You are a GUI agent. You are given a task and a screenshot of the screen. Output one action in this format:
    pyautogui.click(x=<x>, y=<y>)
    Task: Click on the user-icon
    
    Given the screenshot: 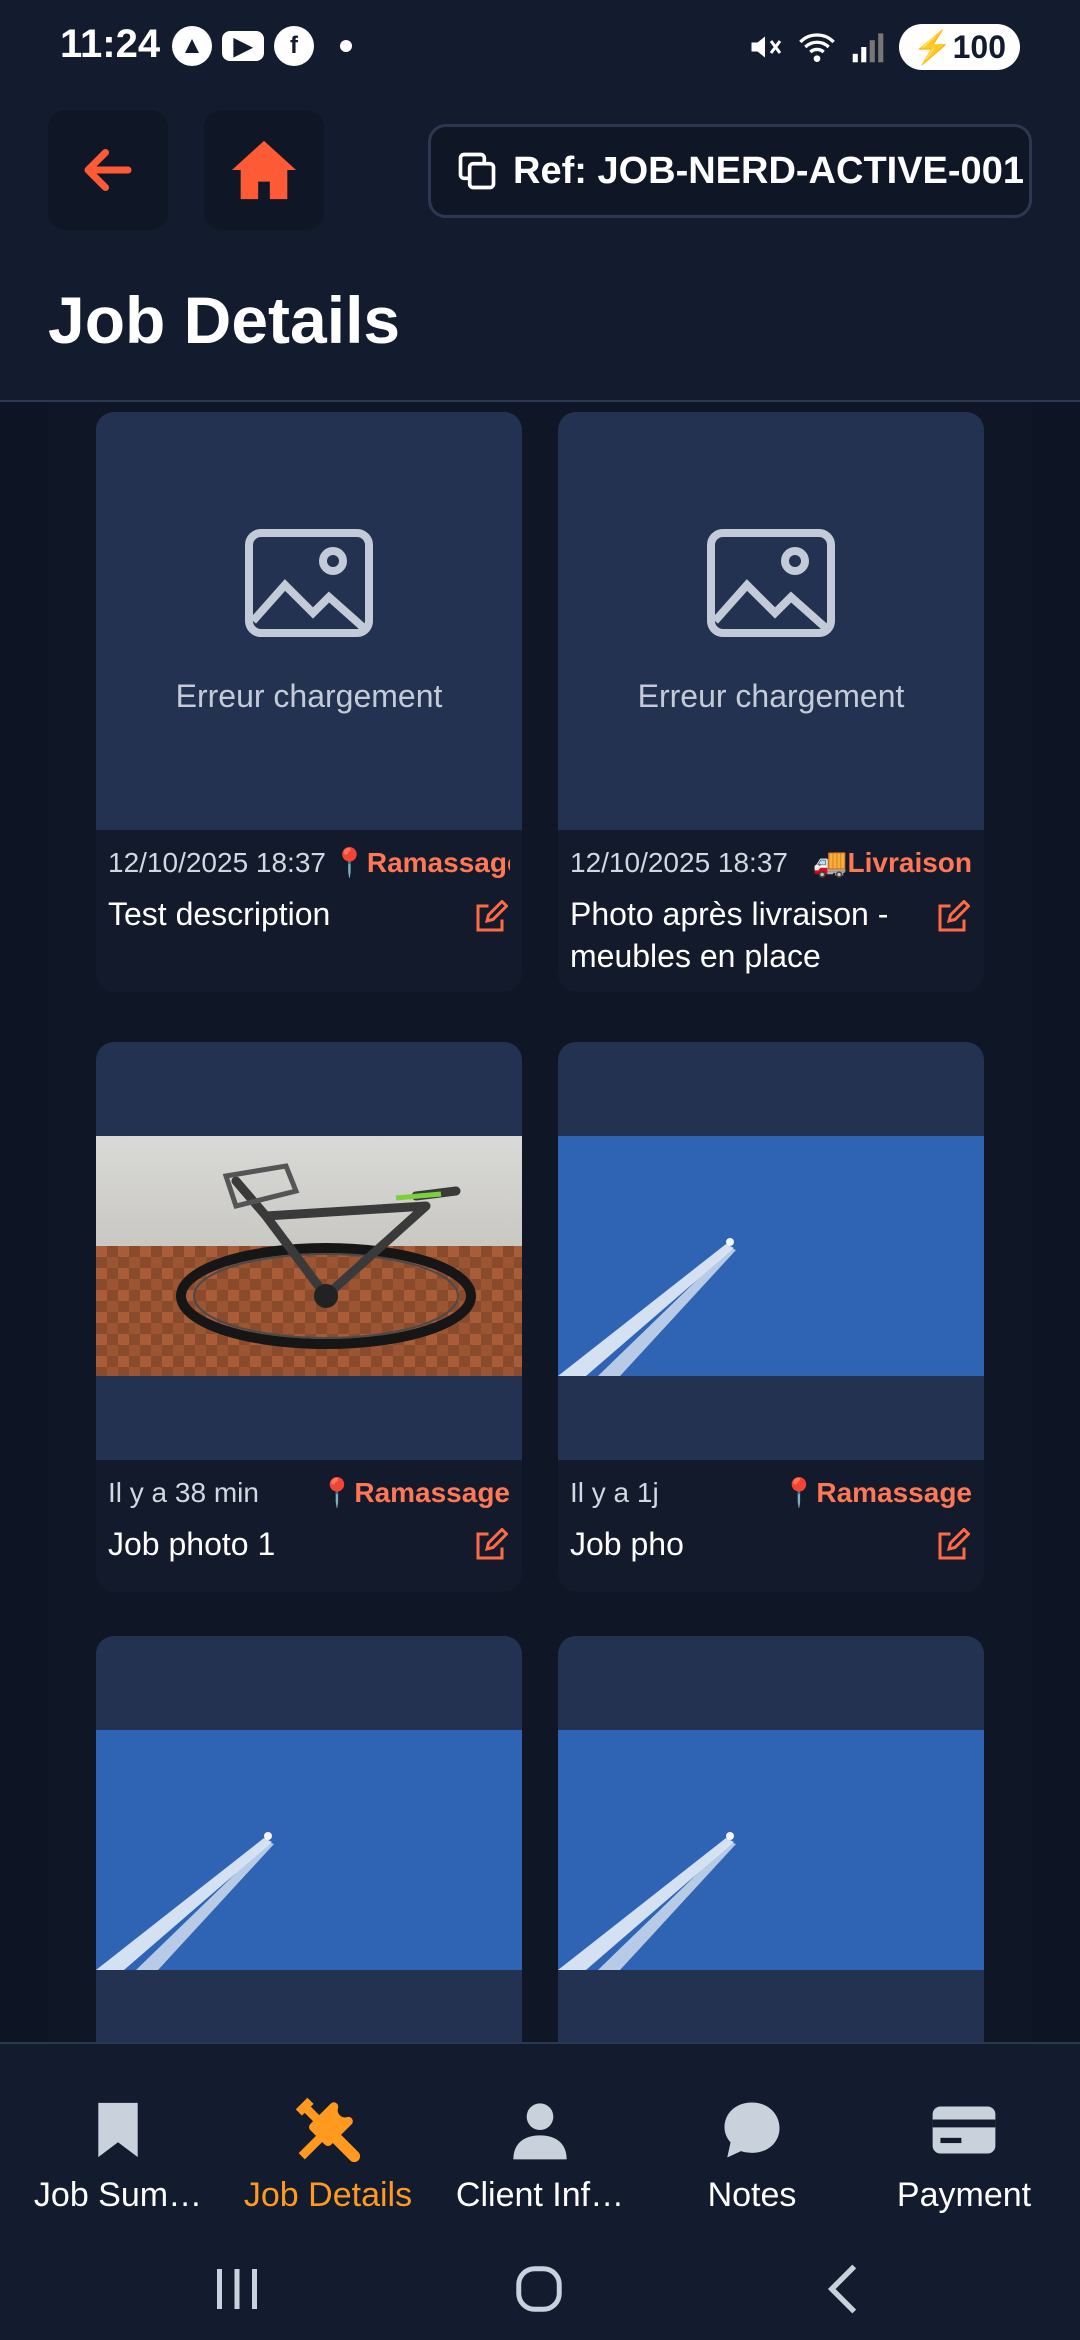 What is the action you would take?
    pyautogui.click(x=540, y=2130)
    